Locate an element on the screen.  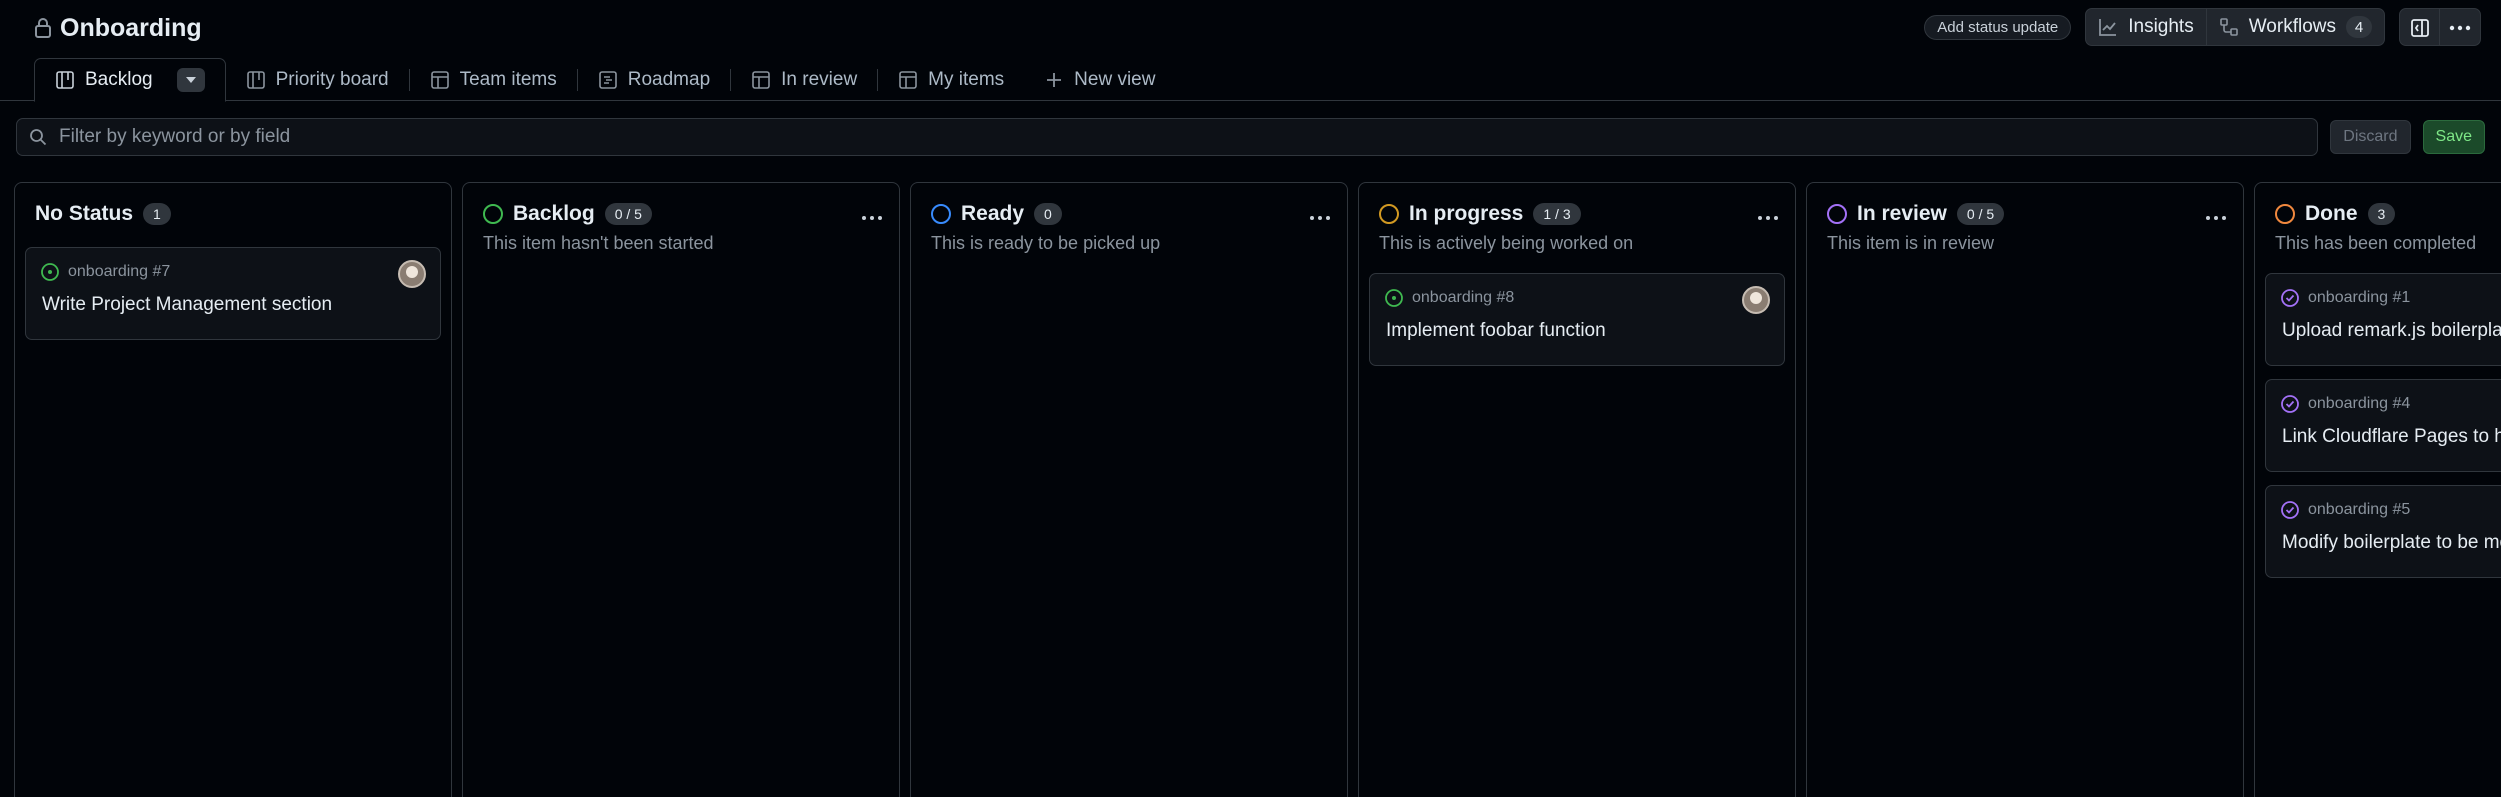
tab-options-button is located at coordinates (190, 80).